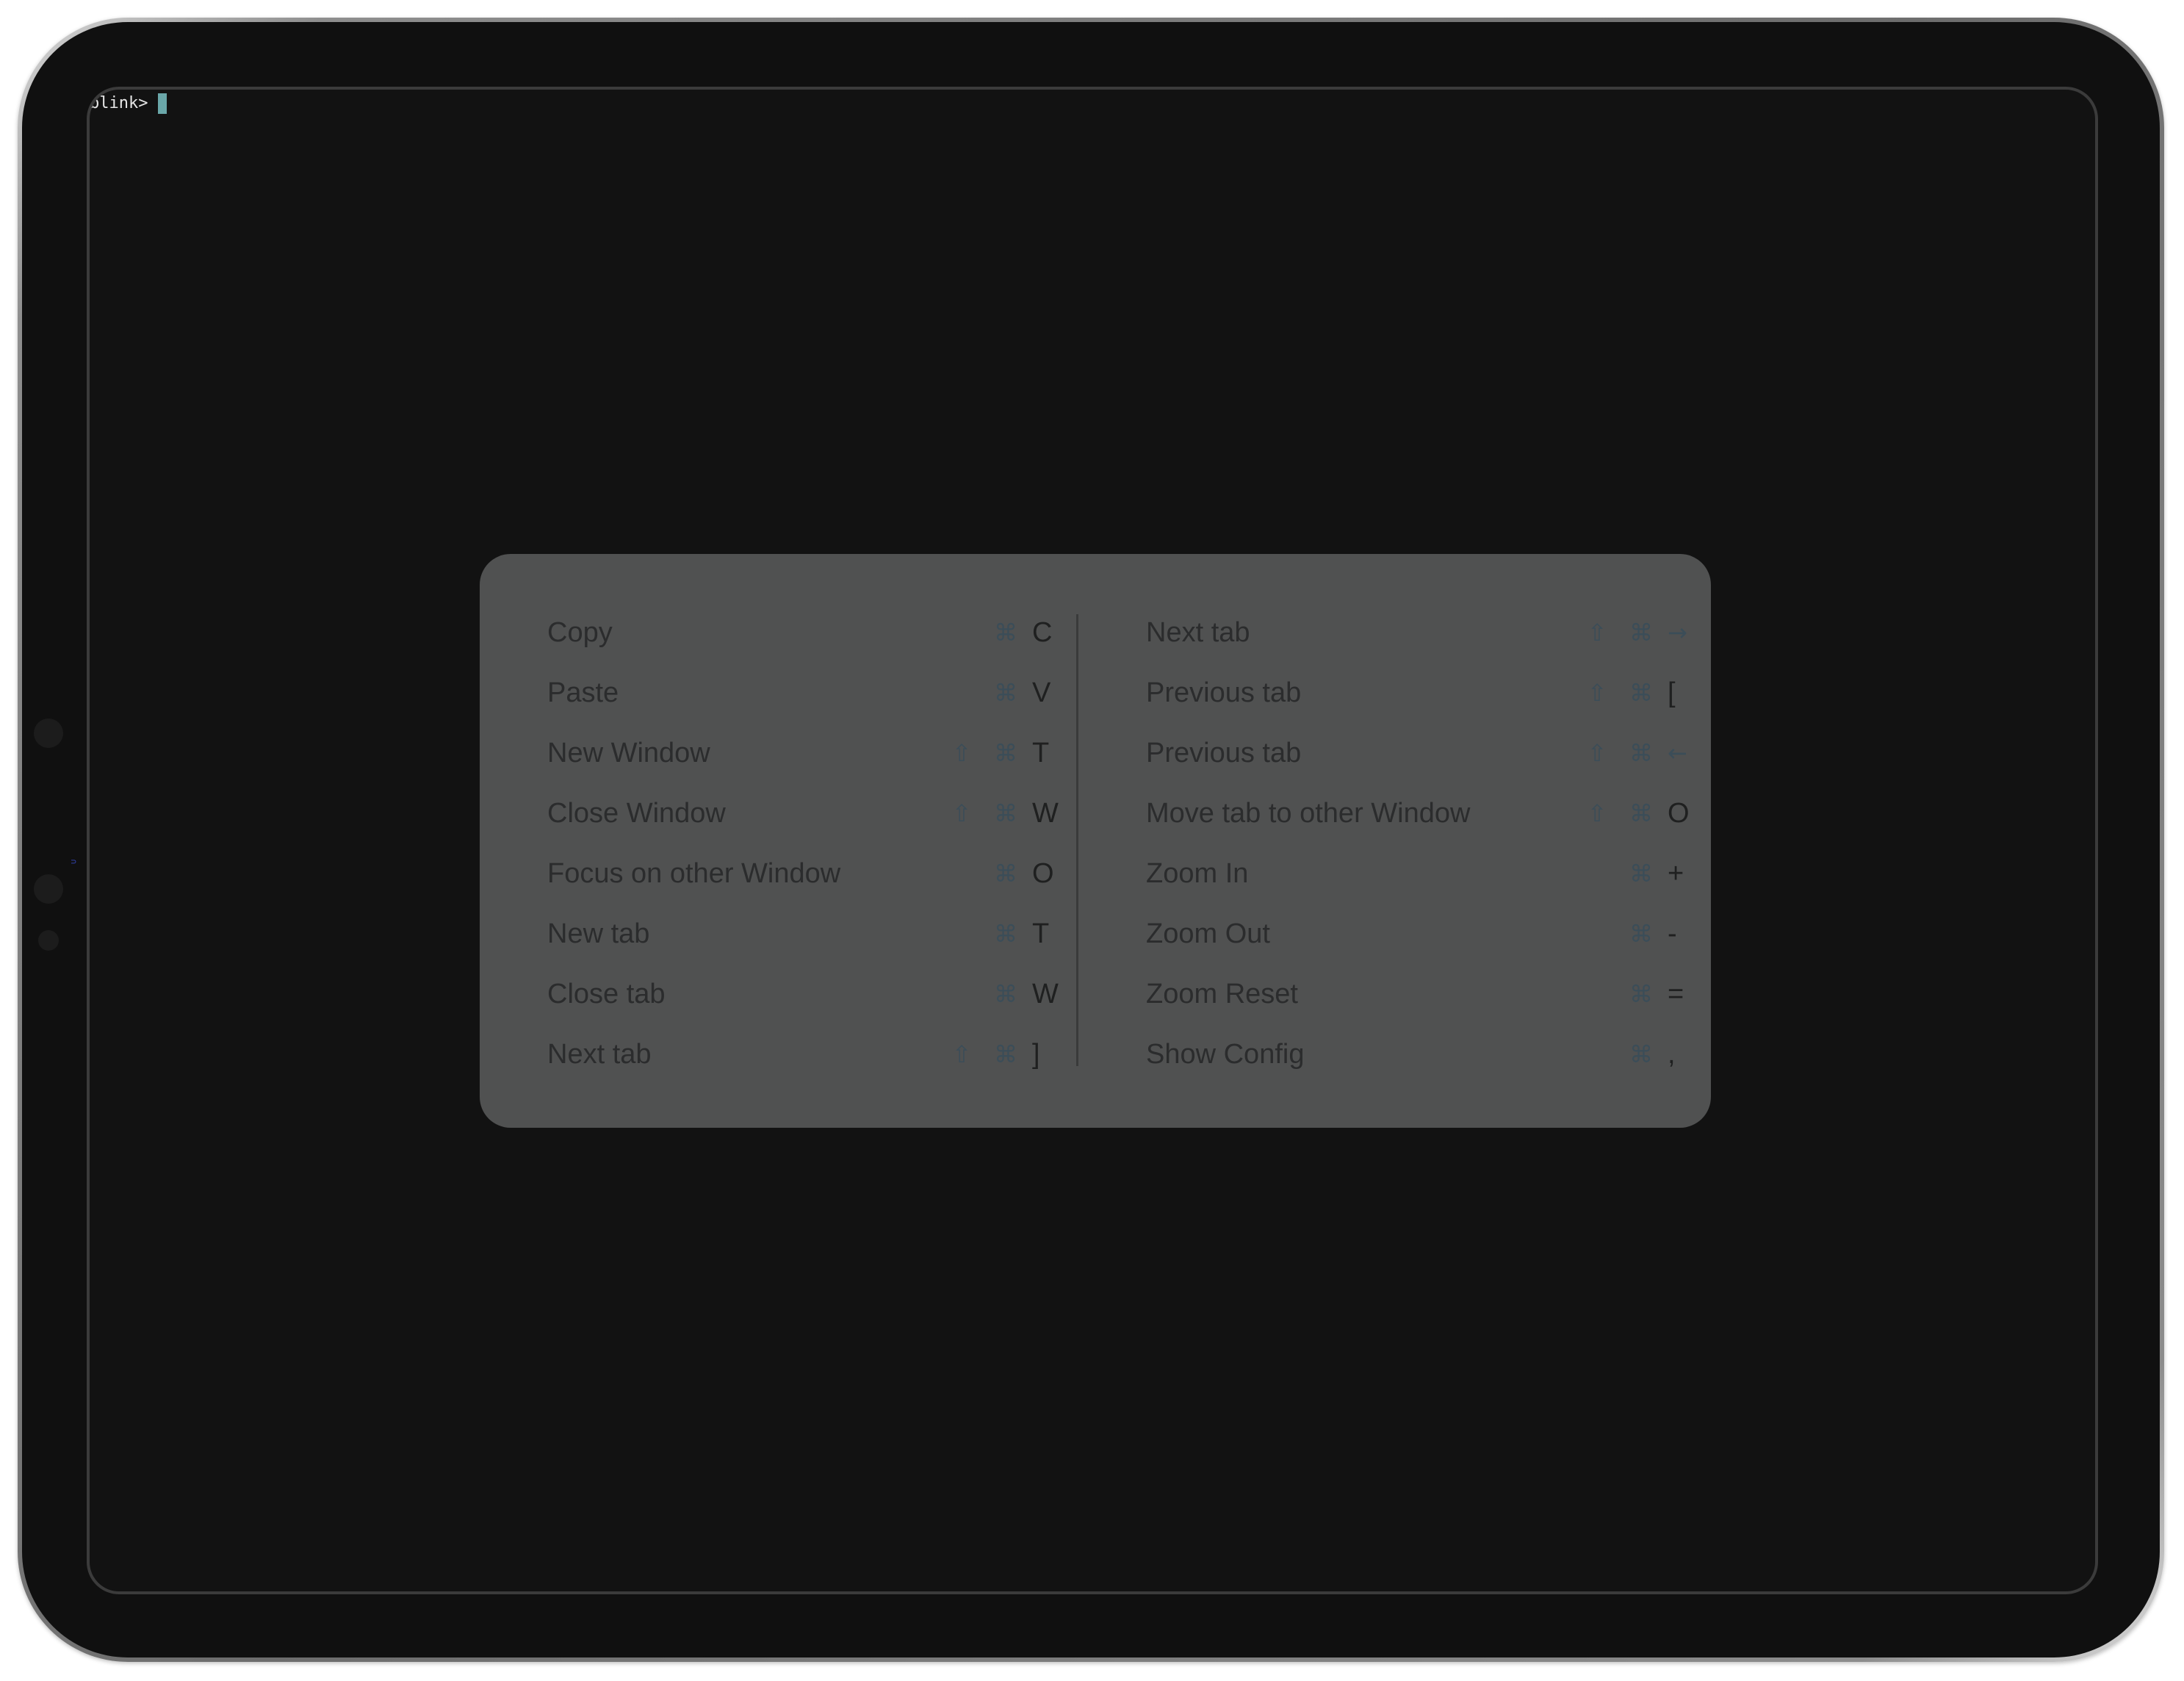 The height and width of the screenshot is (1681, 2184). What do you see at coordinates (119, 103) in the screenshot?
I see `terminal-prompt: blink>` at bounding box center [119, 103].